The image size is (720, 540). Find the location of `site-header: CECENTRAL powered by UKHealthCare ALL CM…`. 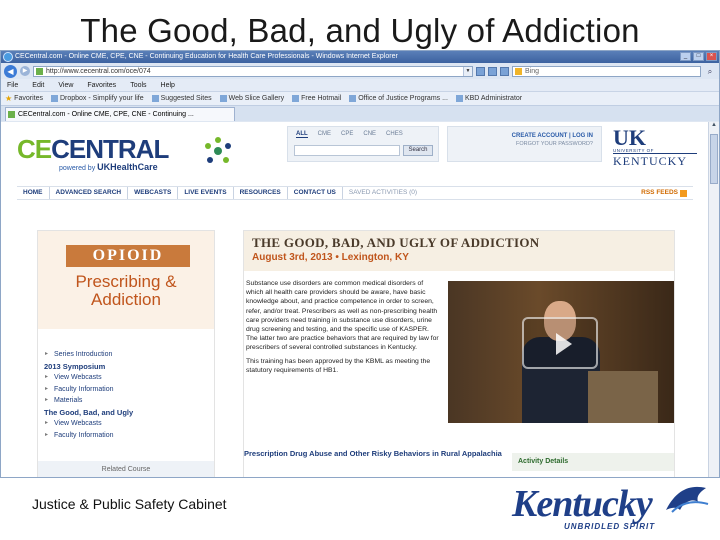

site-header: CECENTRAL powered by UKHealthCare ALL CM… is located at coordinates (355, 152).